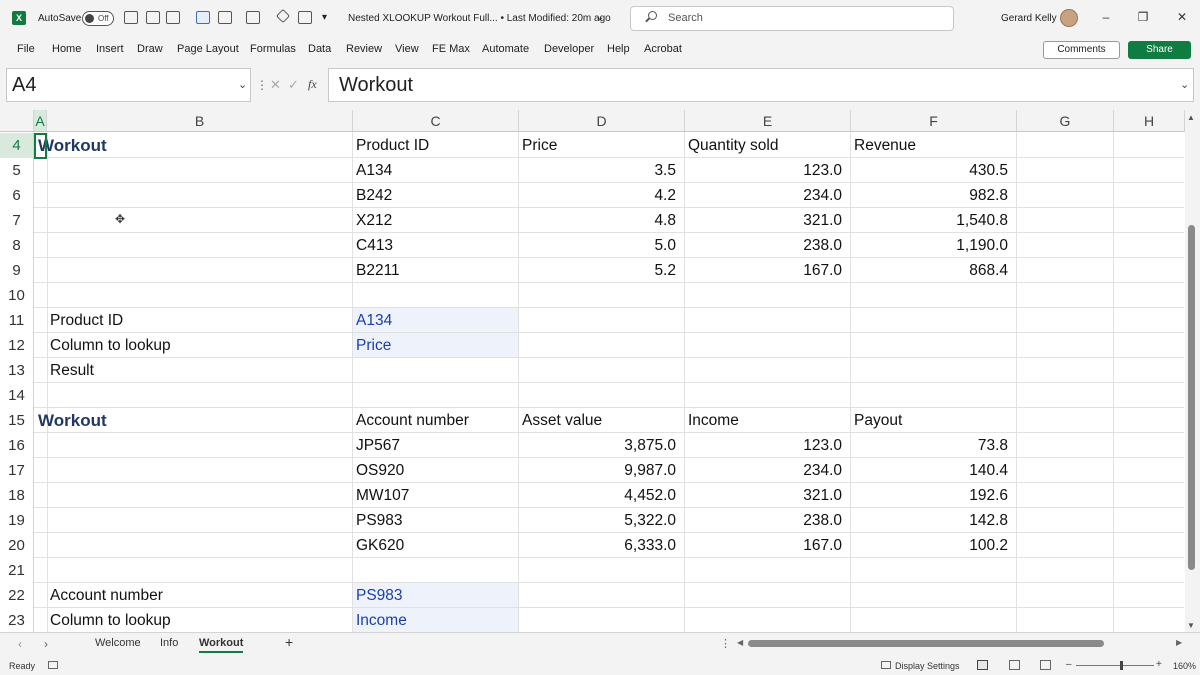 The image size is (1200, 675). What do you see at coordinates (435, 195) in the screenshot?
I see `cell-c6: B242` at bounding box center [435, 195].